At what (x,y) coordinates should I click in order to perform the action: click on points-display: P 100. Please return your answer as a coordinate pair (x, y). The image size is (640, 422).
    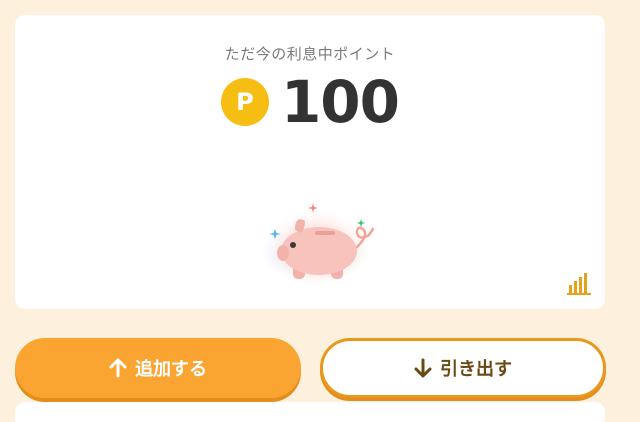
    Looking at the image, I should click on (310, 102).